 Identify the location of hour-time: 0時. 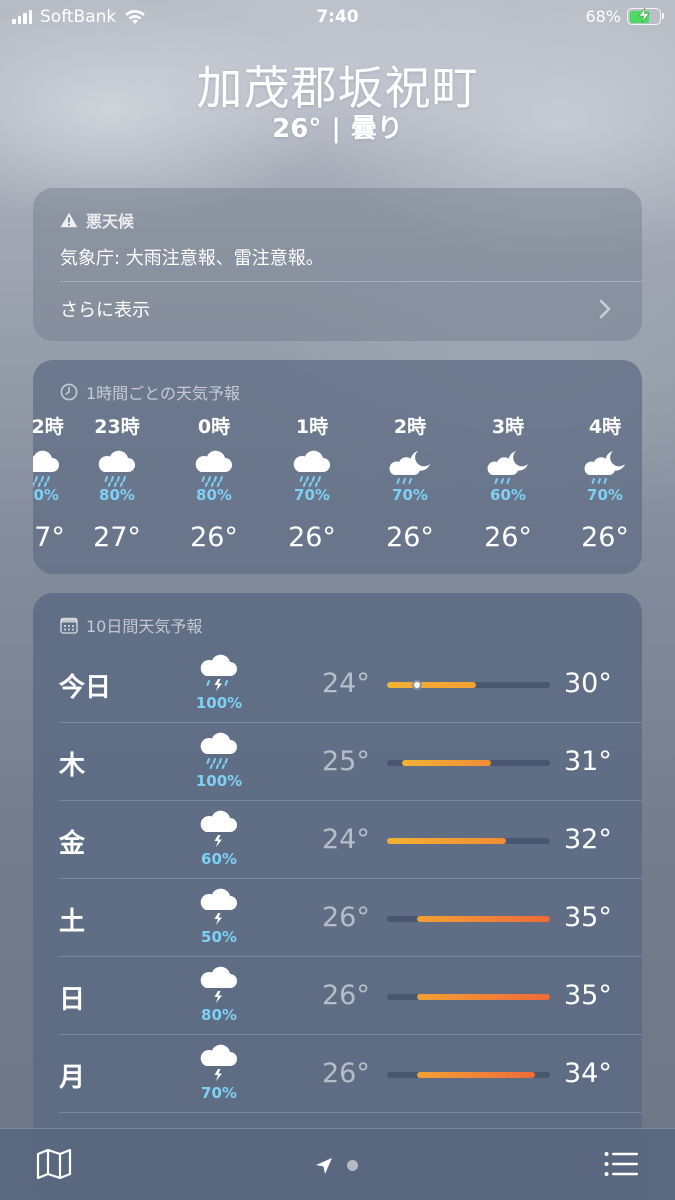
(214, 427).